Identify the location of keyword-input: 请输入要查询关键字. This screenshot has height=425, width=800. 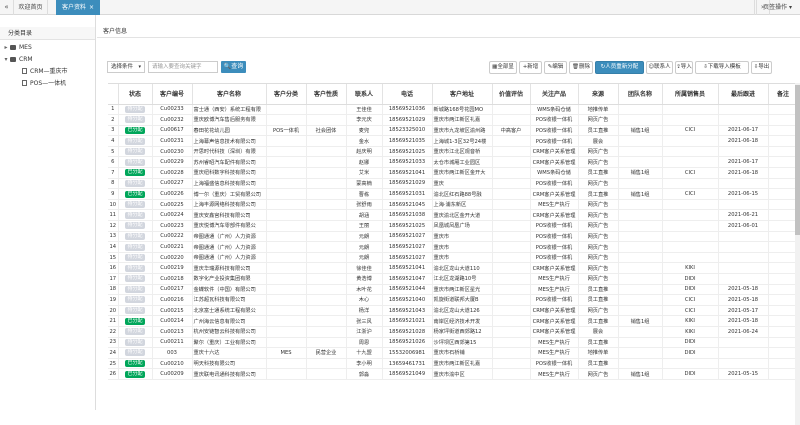
(183, 67).